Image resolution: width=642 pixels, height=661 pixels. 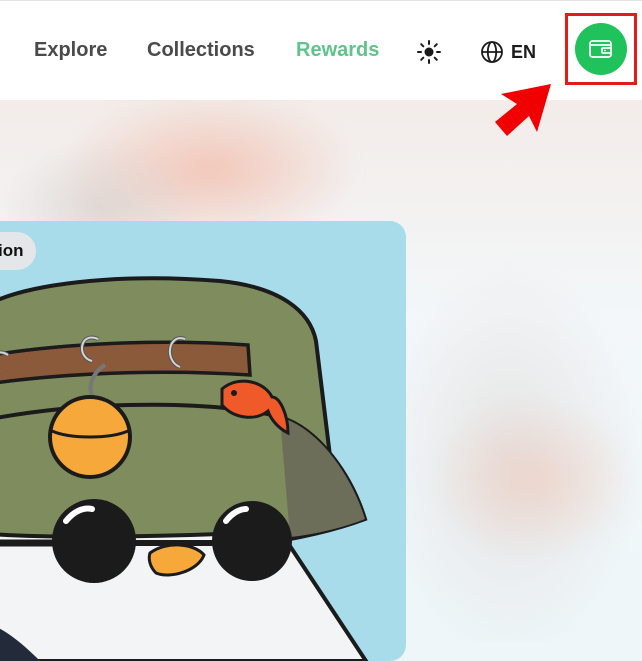 What do you see at coordinates (201, 50) in the screenshot?
I see `nav-collections: Collections` at bounding box center [201, 50].